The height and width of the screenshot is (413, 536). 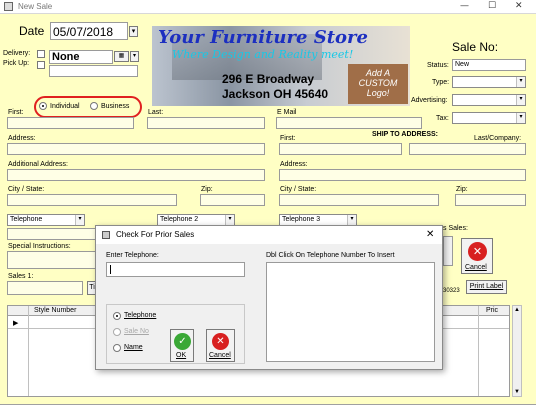 I want to click on badge-line: CUSTOM, so click(x=378, y=83).